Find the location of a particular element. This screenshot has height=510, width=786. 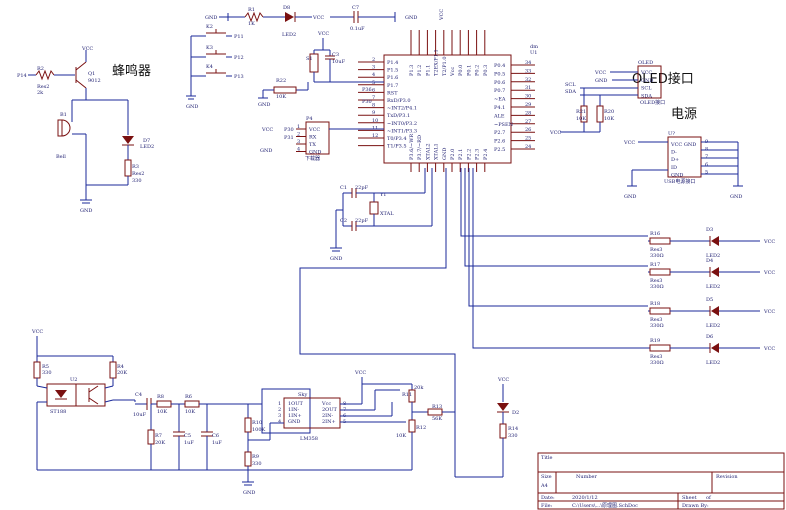

mcu-left-pin-num: 5 is located at coordinates (373, 83).